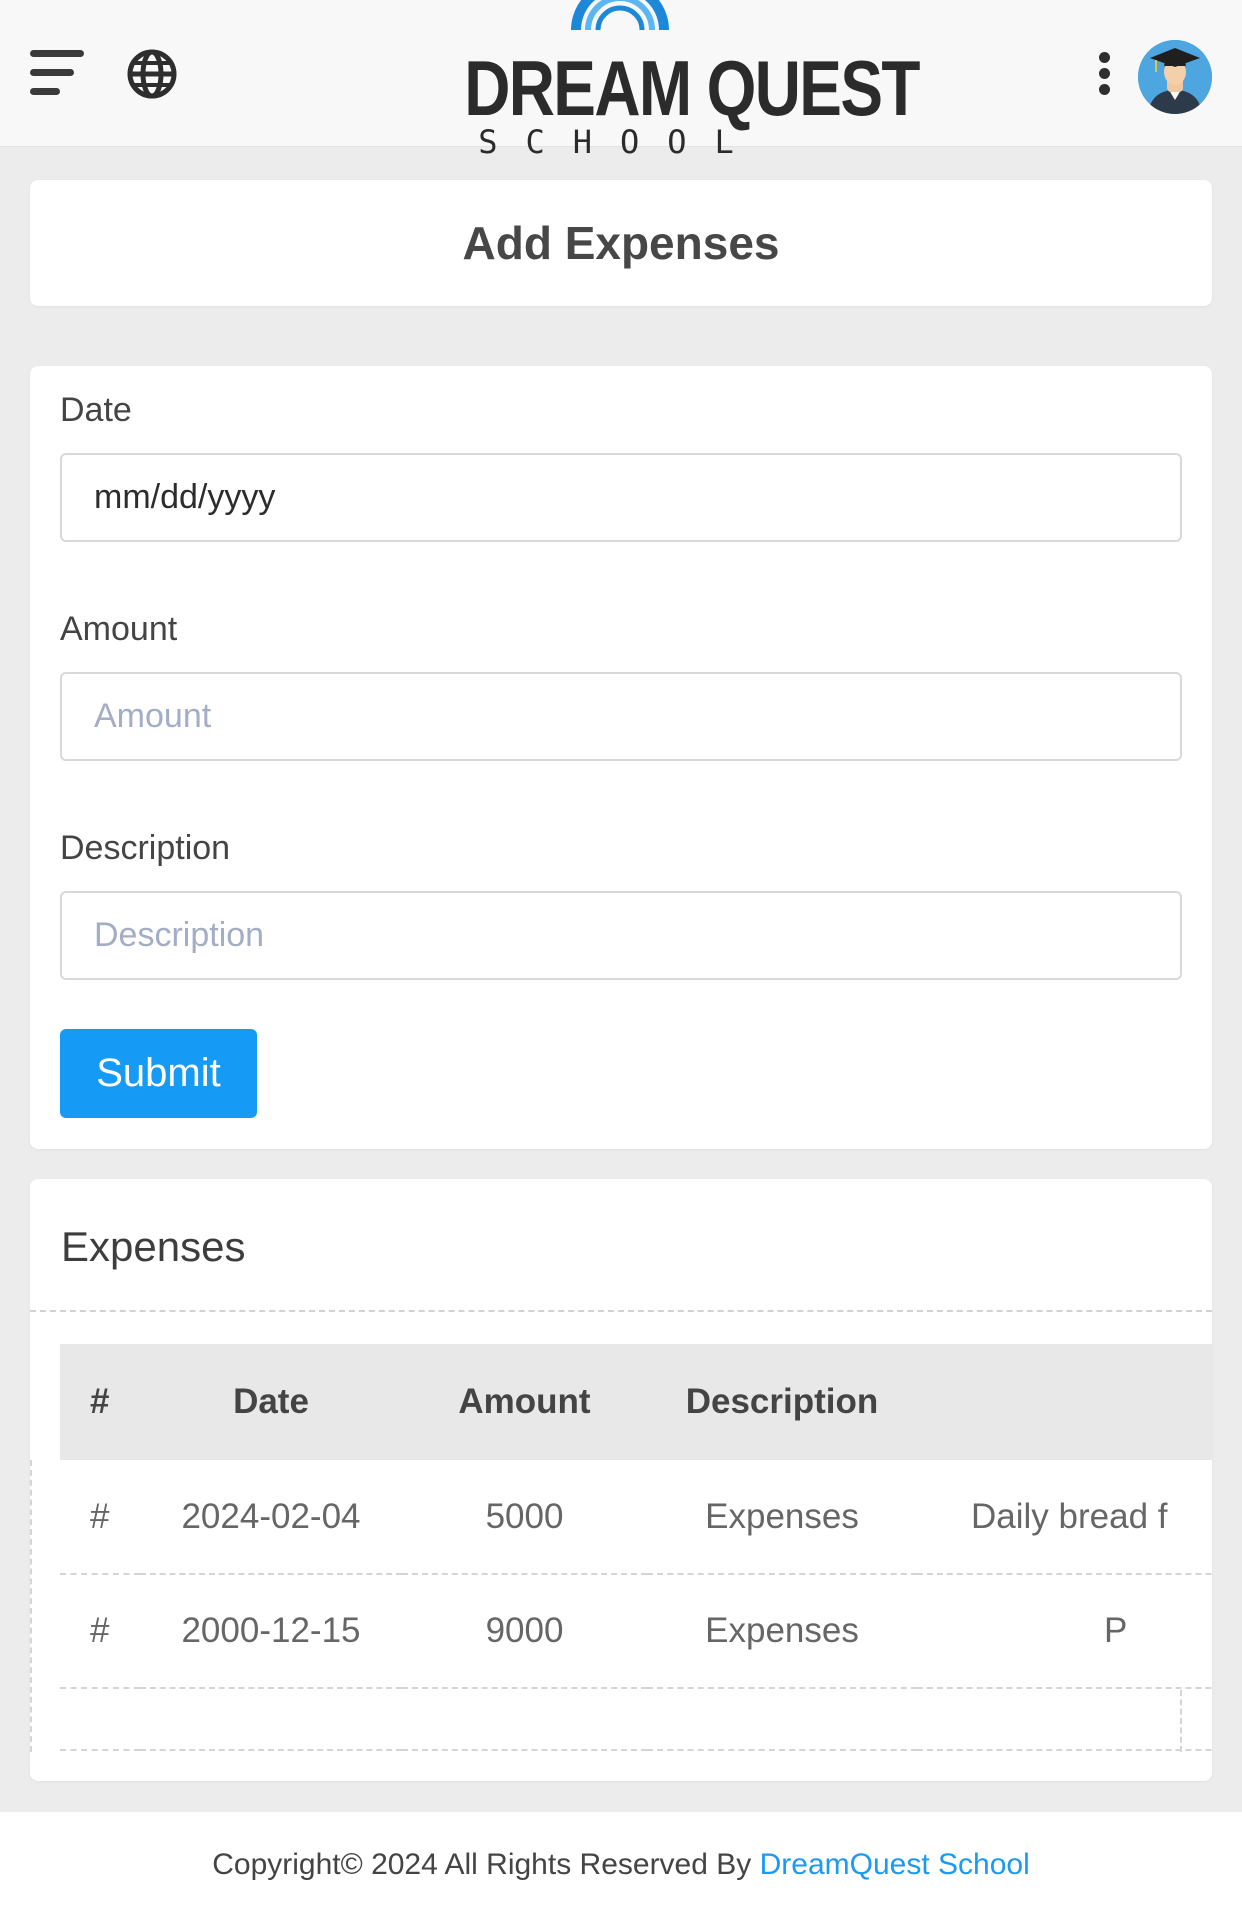 The height and width of the screenshot is (1917, 1242). Describe the element at coordinates (636, 1631) in the screenshot. I see `table-row: # 2000-12-15 9000 Expenses P` at that location.